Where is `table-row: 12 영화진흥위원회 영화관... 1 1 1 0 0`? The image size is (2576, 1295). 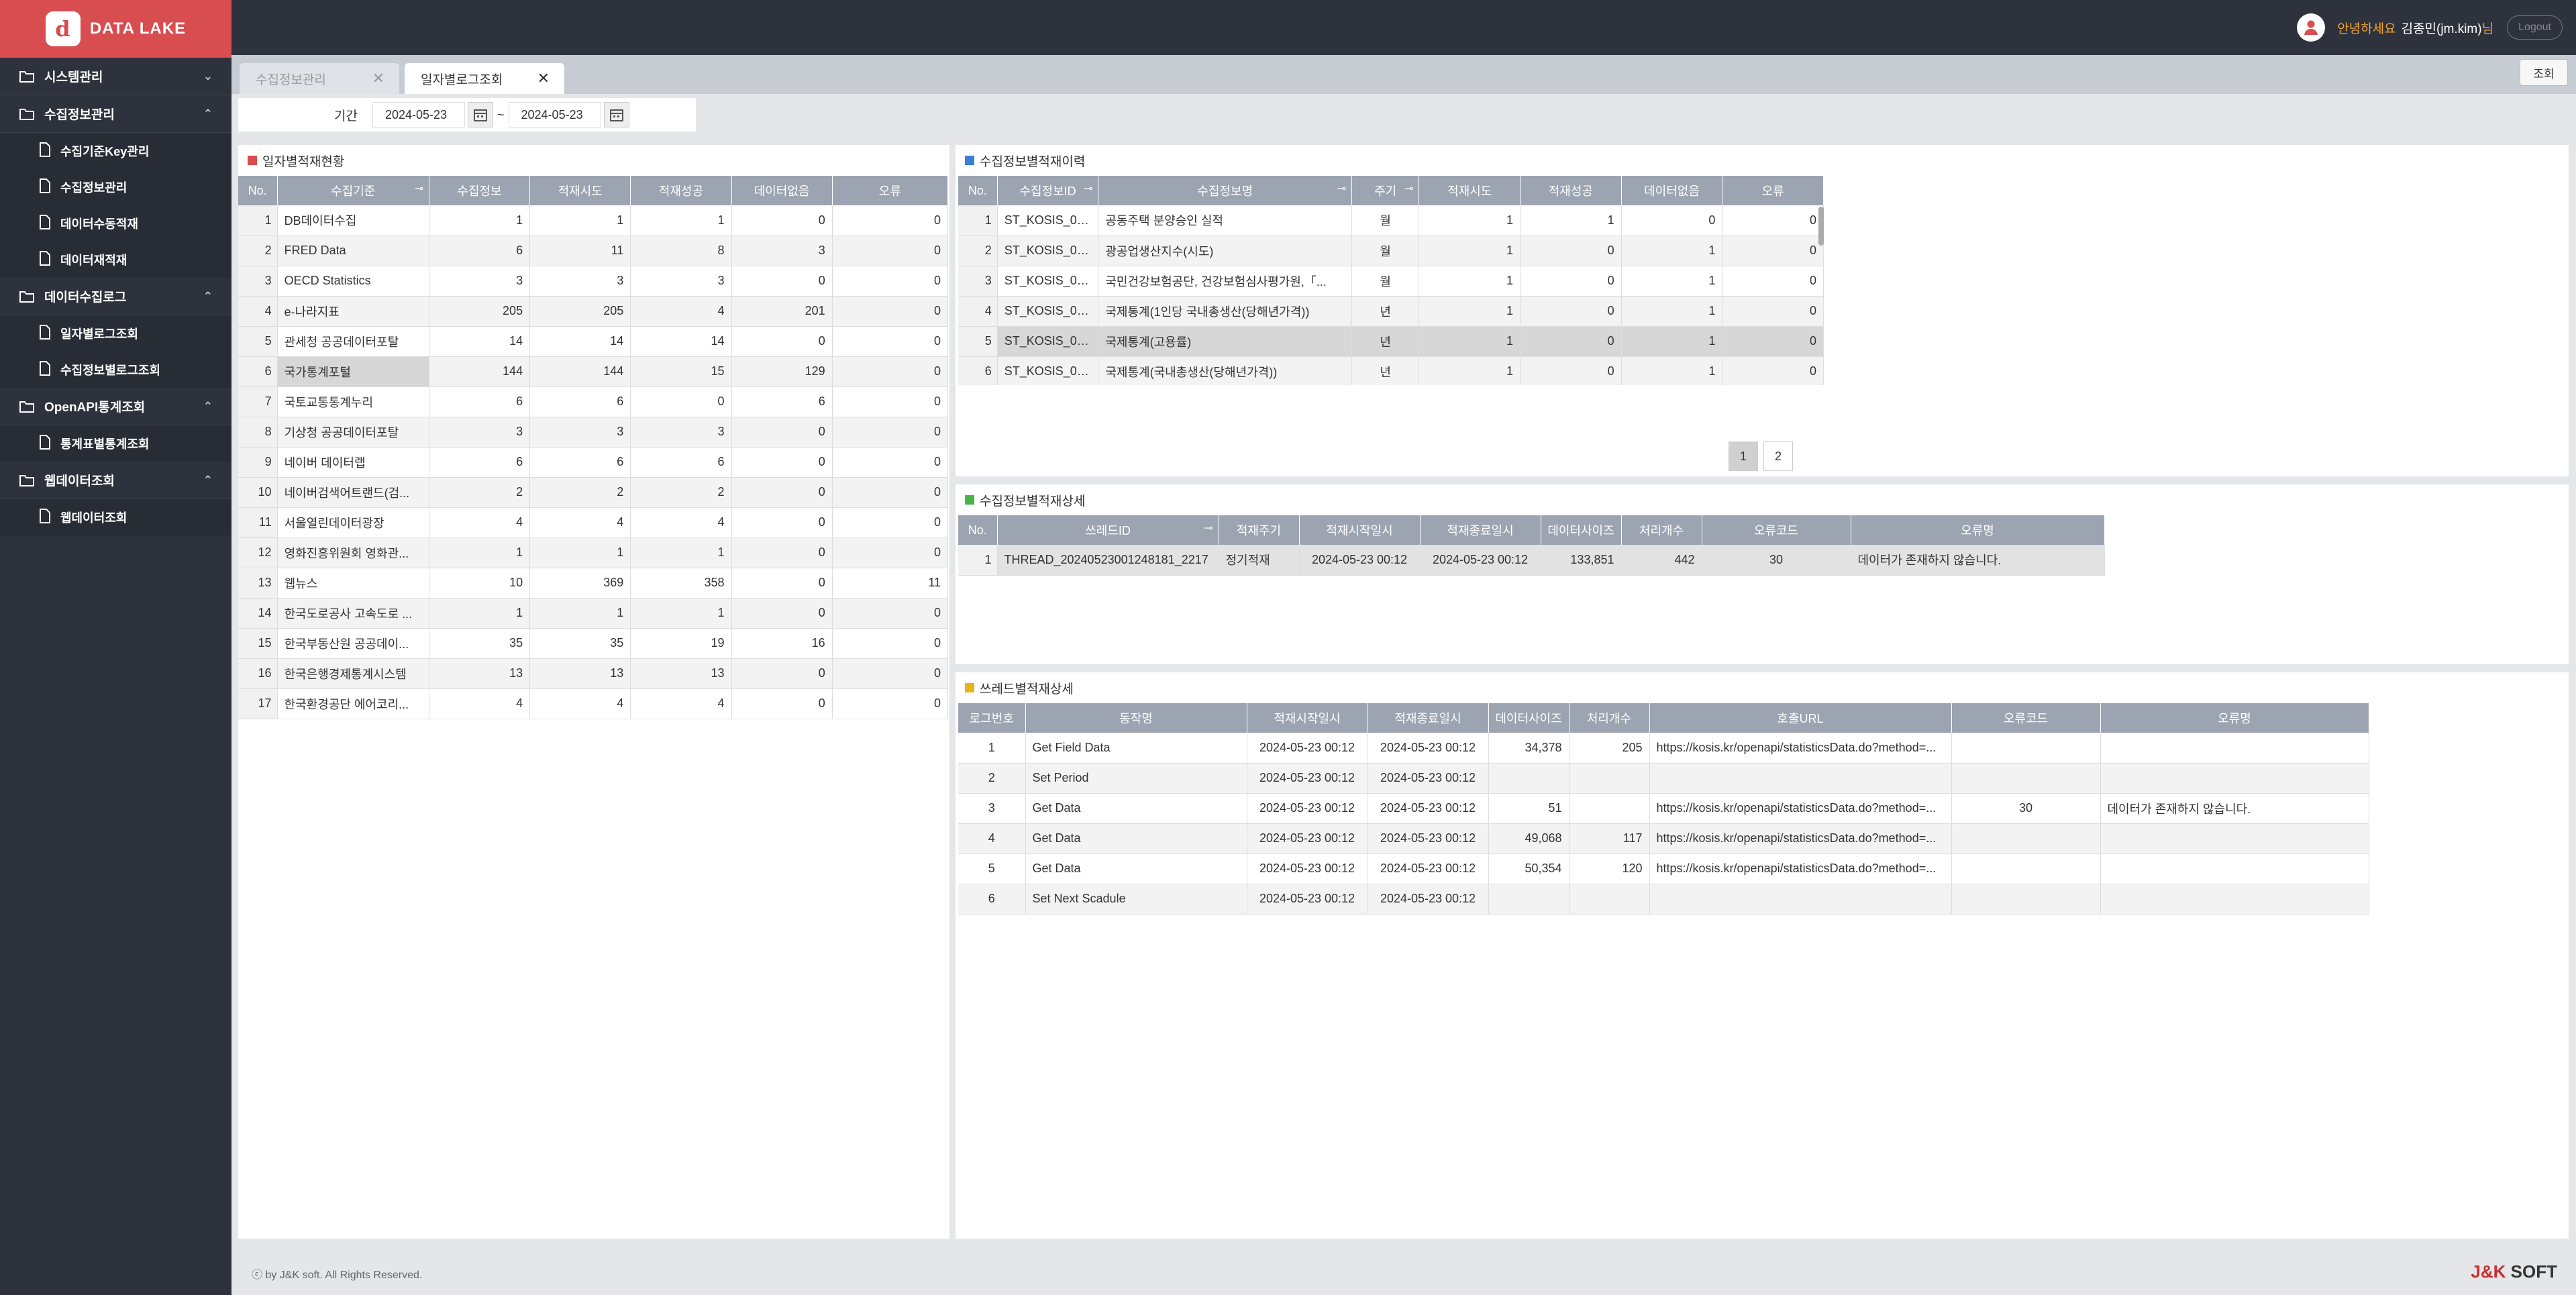
table-row: 12 영화진흥위원회 영화관... 1 1 1 0 0 is located at coordinates (593, 552).